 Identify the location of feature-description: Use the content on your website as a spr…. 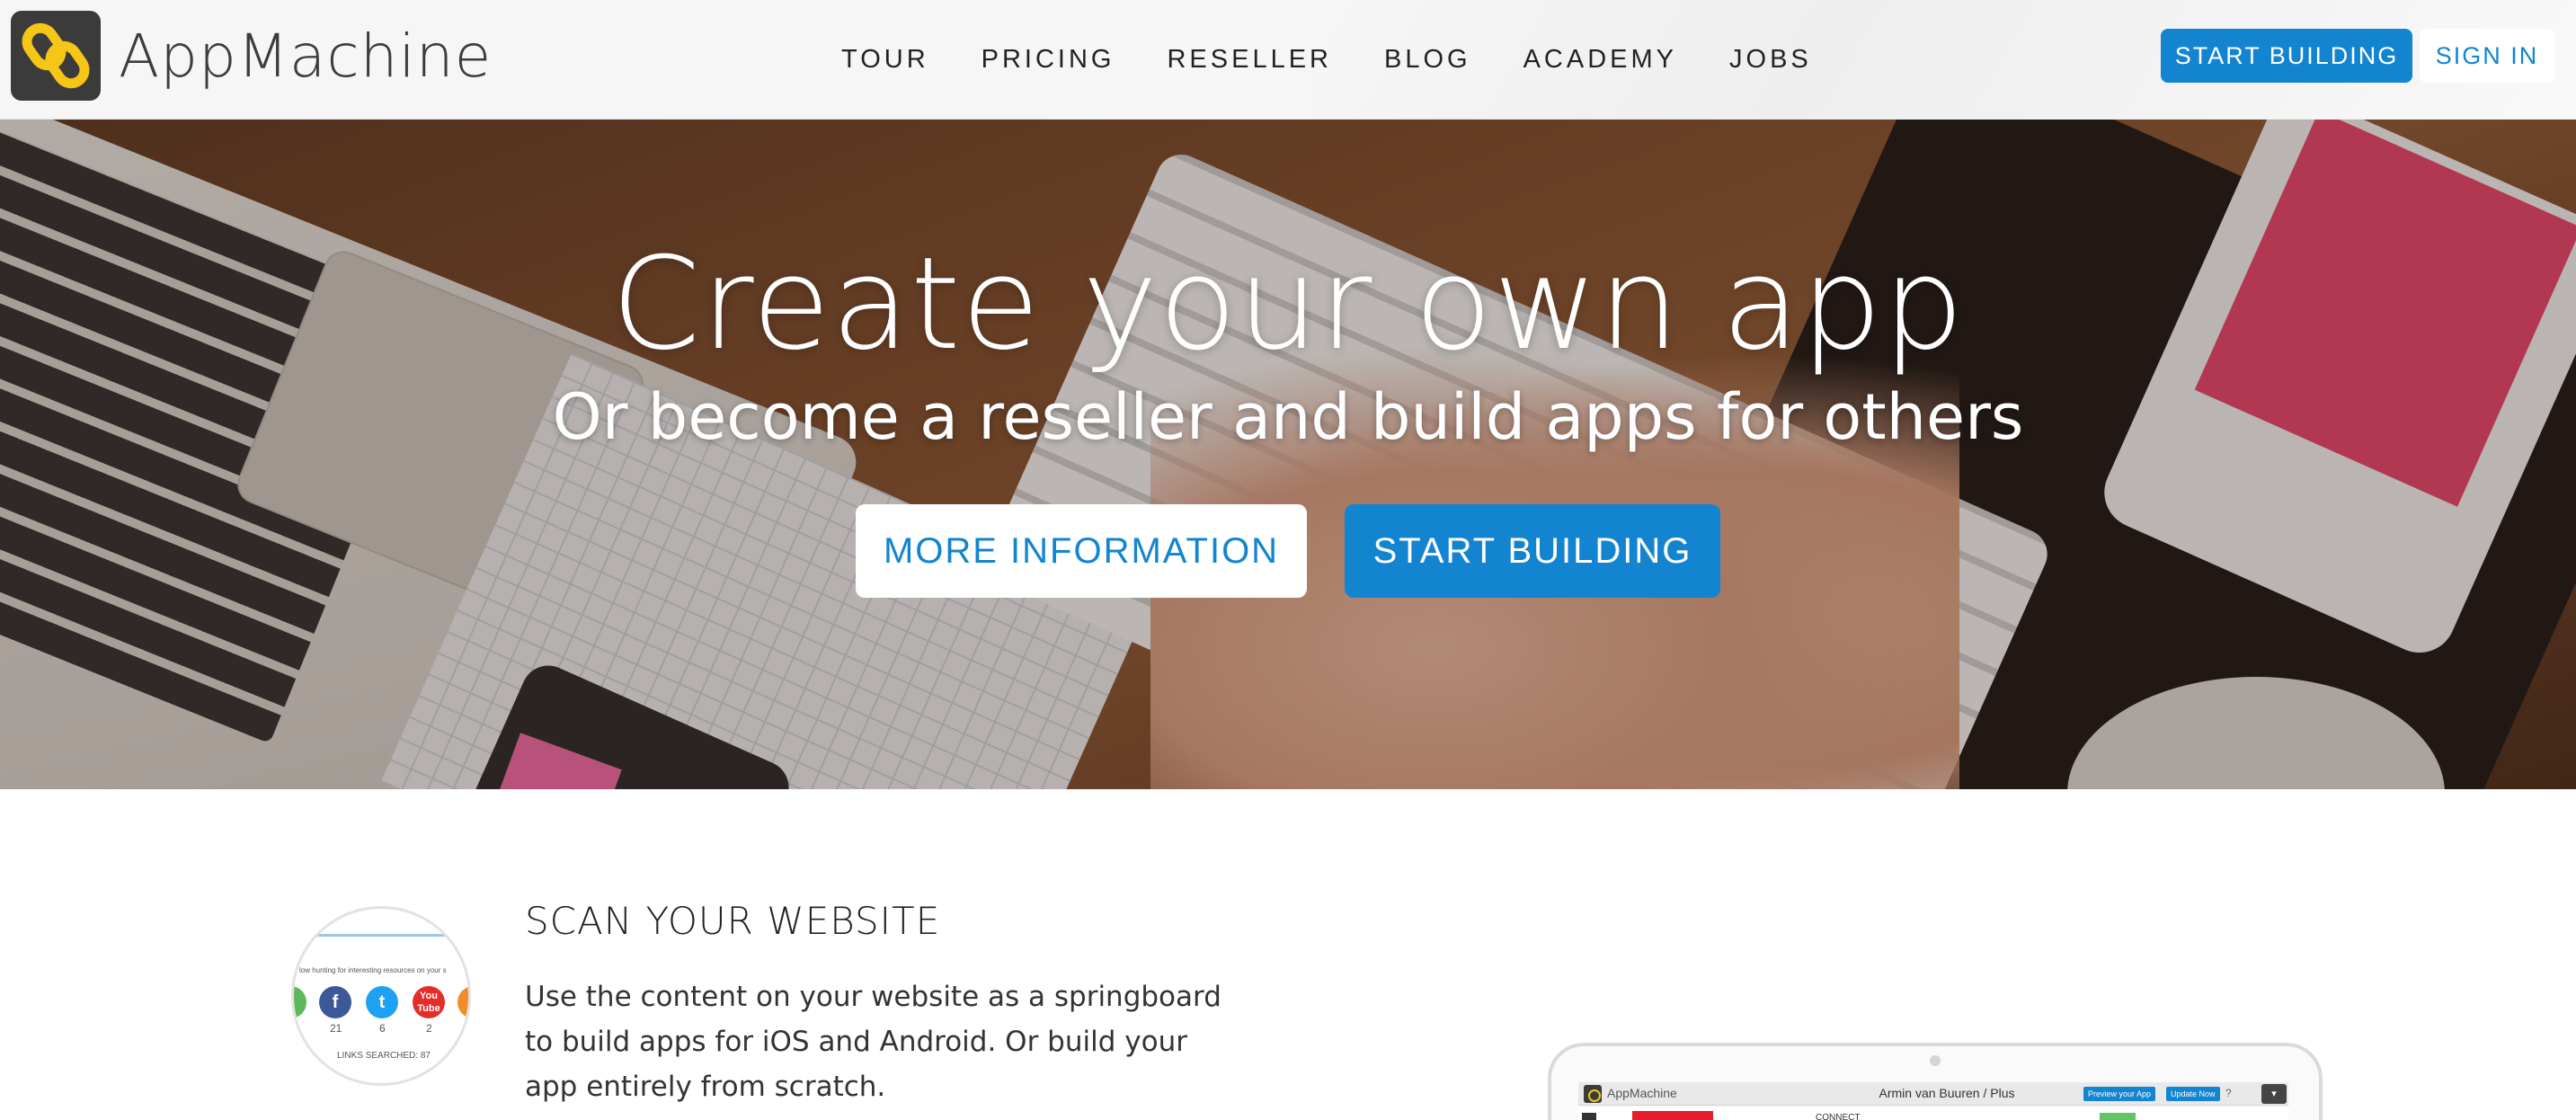
(873, 1042).